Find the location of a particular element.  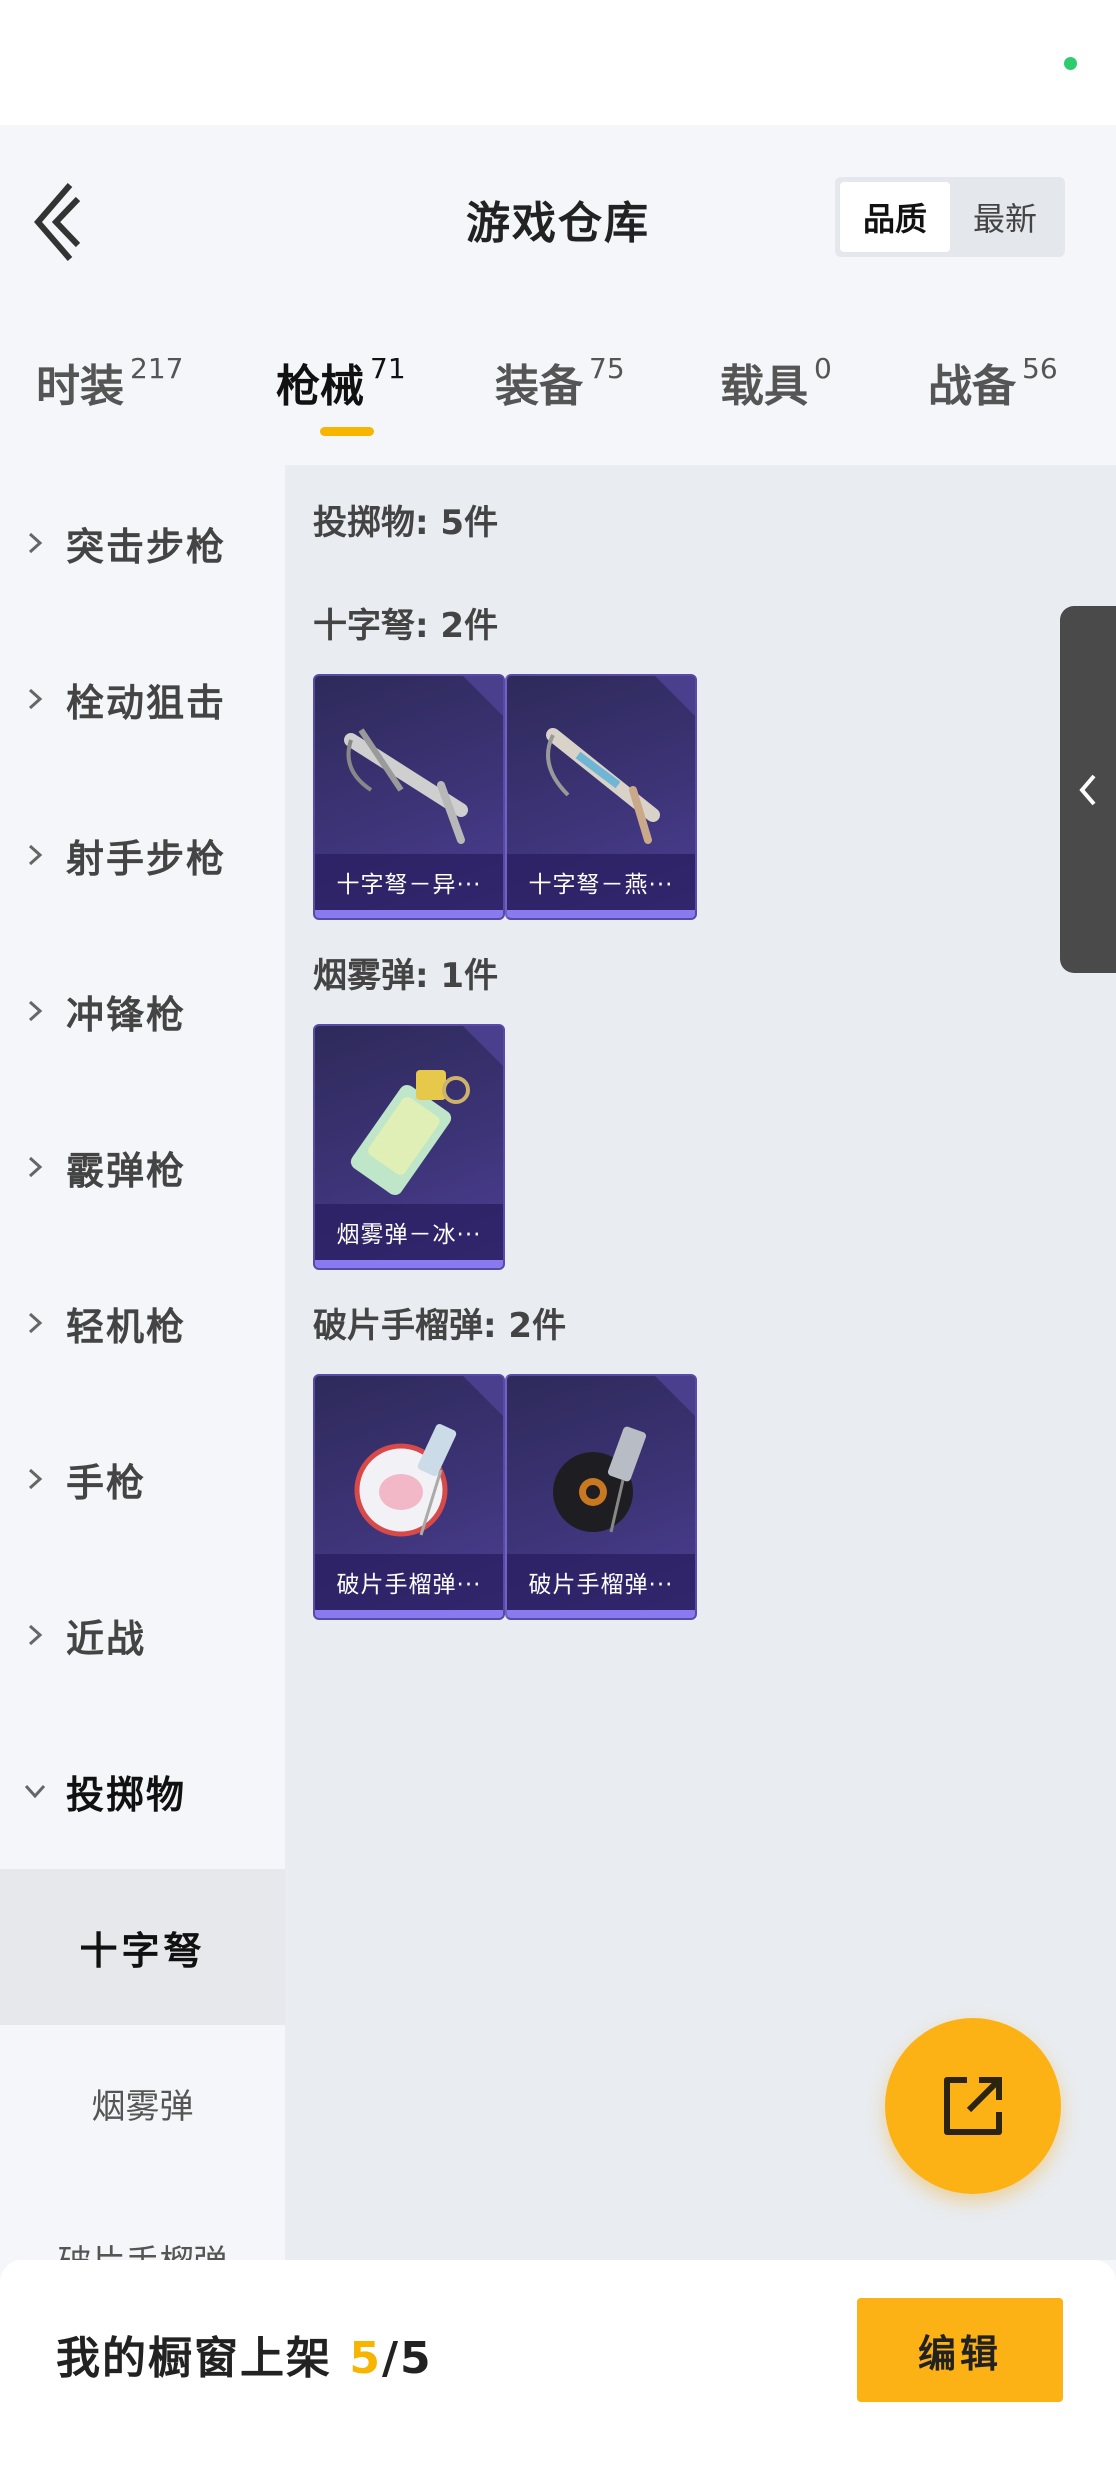

showcase-current: 5 is located at coordinates (365, 2358).